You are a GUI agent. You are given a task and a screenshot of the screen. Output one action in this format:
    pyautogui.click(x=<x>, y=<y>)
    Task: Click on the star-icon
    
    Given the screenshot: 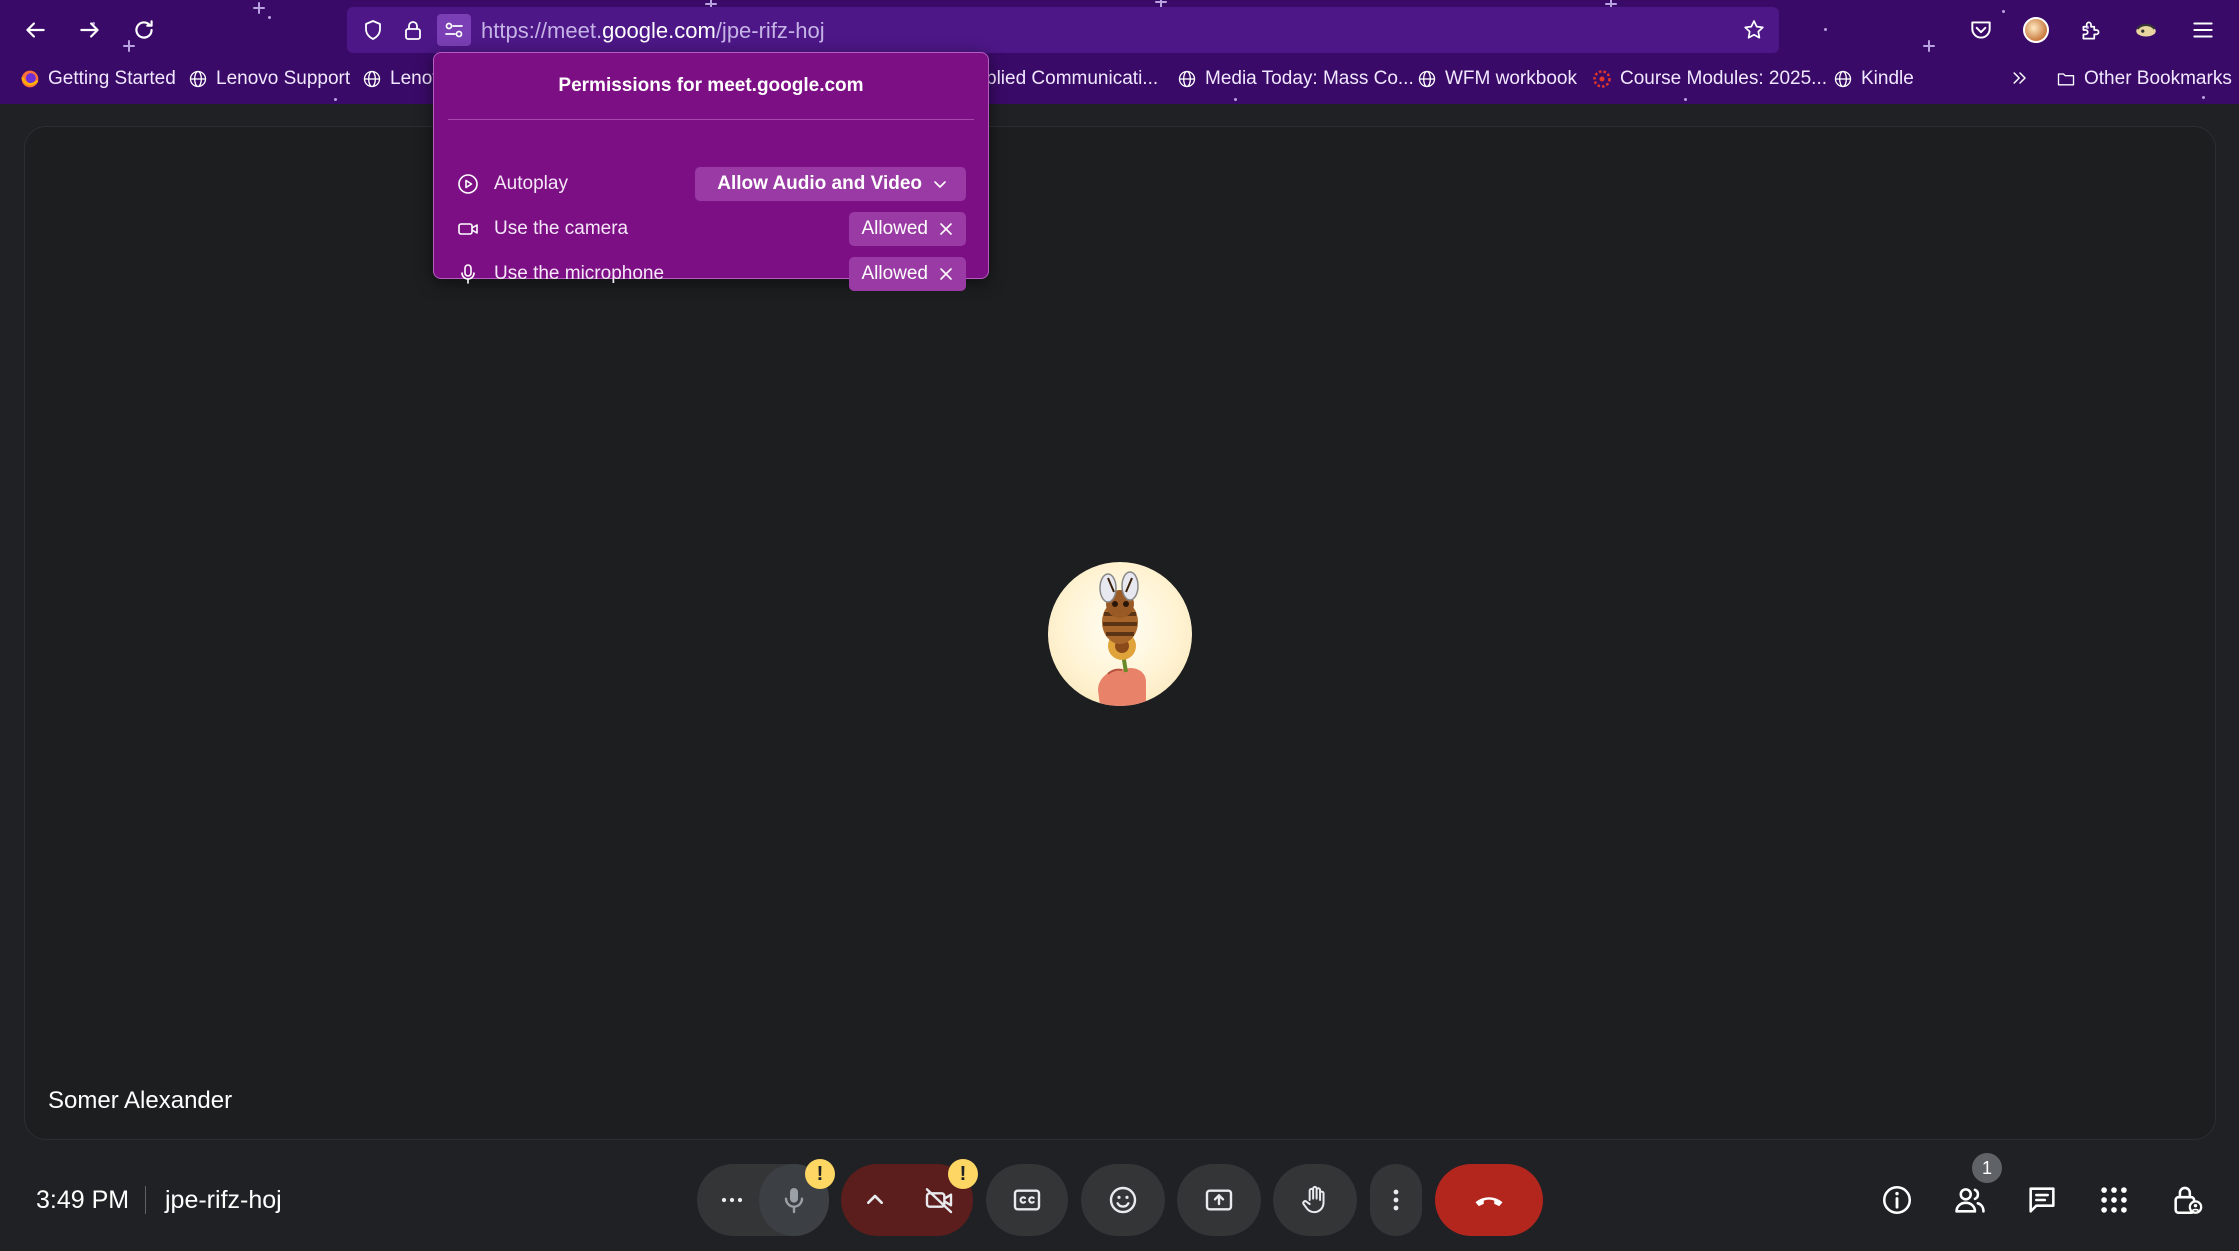 What is the action you would take?
    pyautogui.click(x=1754, y=29)
    